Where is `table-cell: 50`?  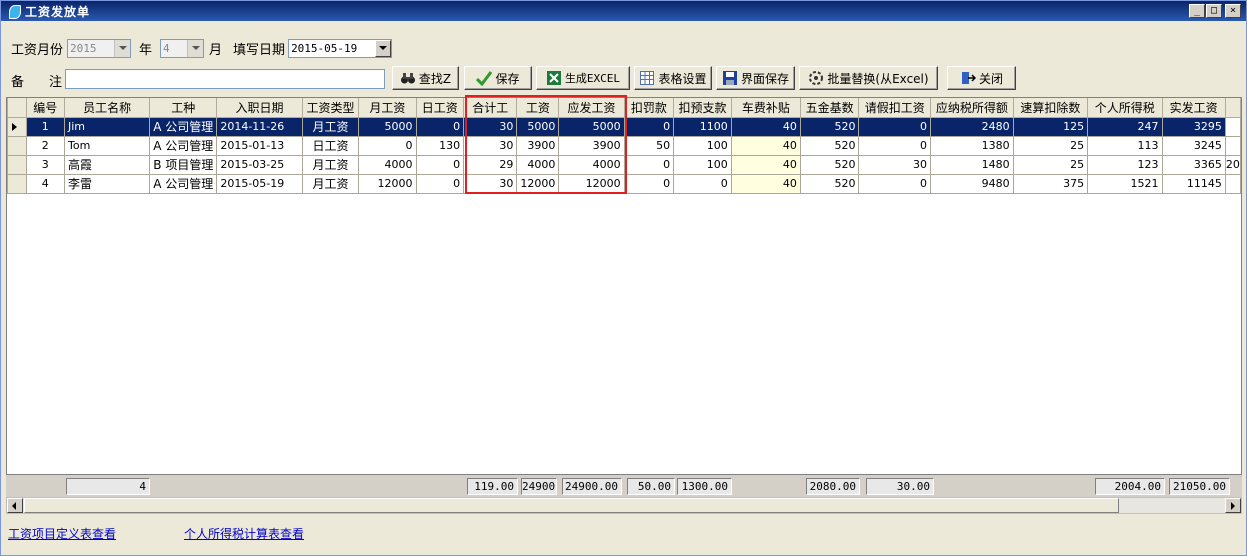
table-cell: 50 is located at coordinates (649, 145).